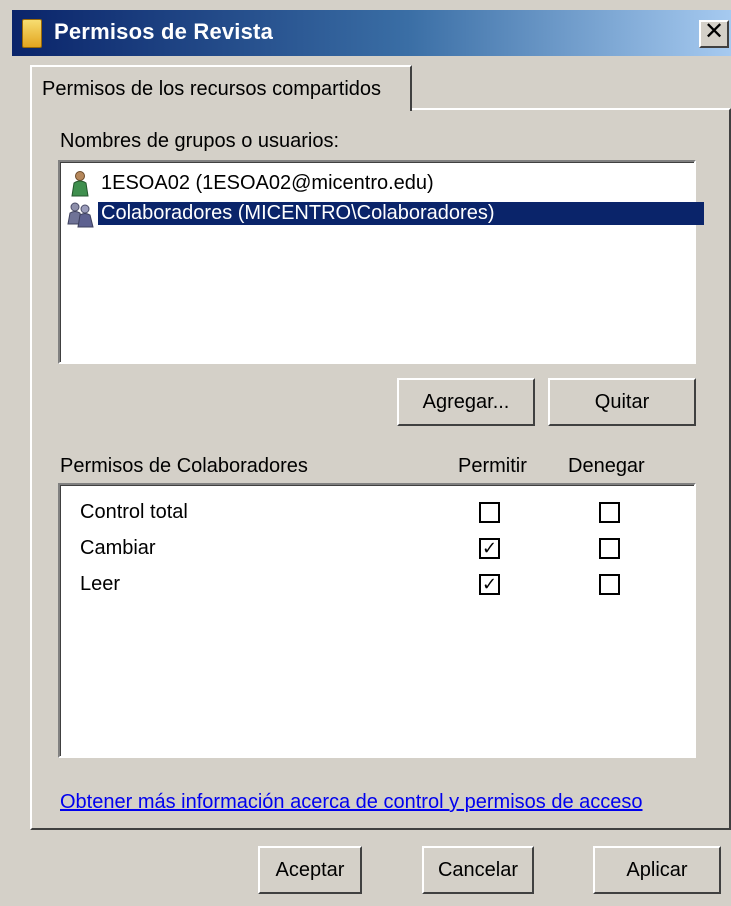 The width and height of the screenshot is (731, 906). Describe the element at coordinates (164, 31) in the screenshot. I see `window-title: Permisos de Revista` at that location.